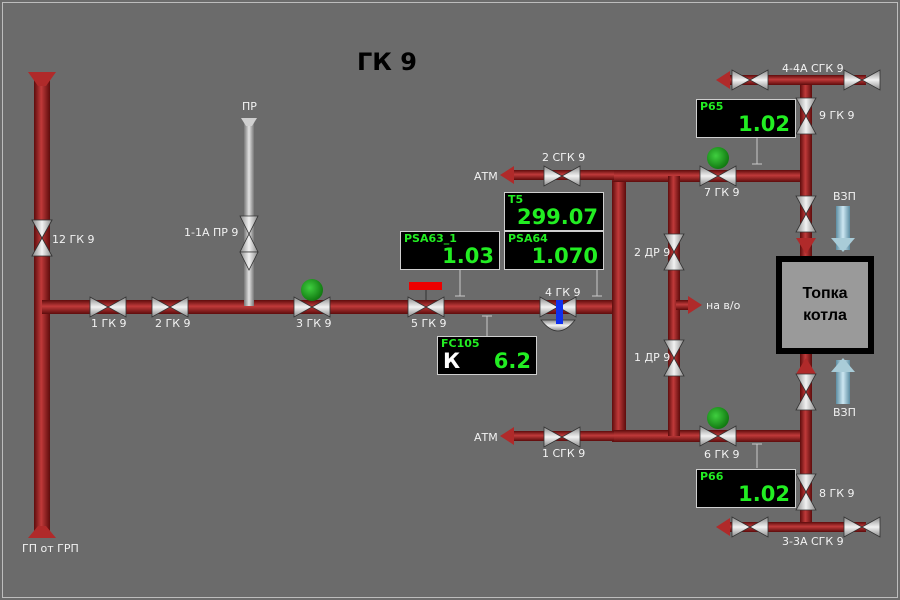 This screenshot has width=900, height=600. I want to click on label-atm-bottom: АТМ, so click(486, 437).